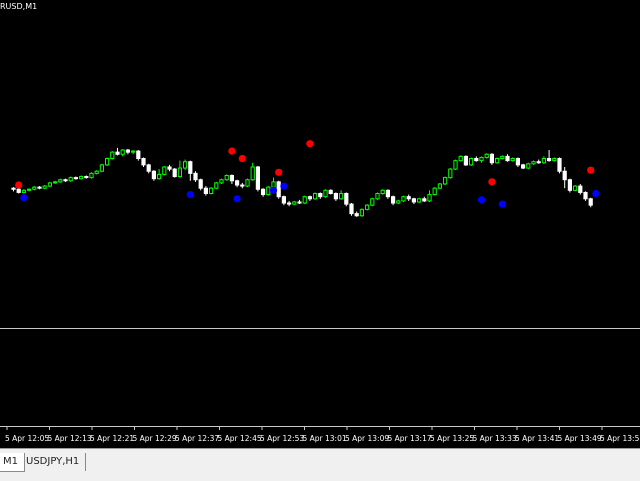 This screenshot has height=481, width=640. I want to click on chart-tab-bar: M1 USDJPY,H1, so click(320, 464).